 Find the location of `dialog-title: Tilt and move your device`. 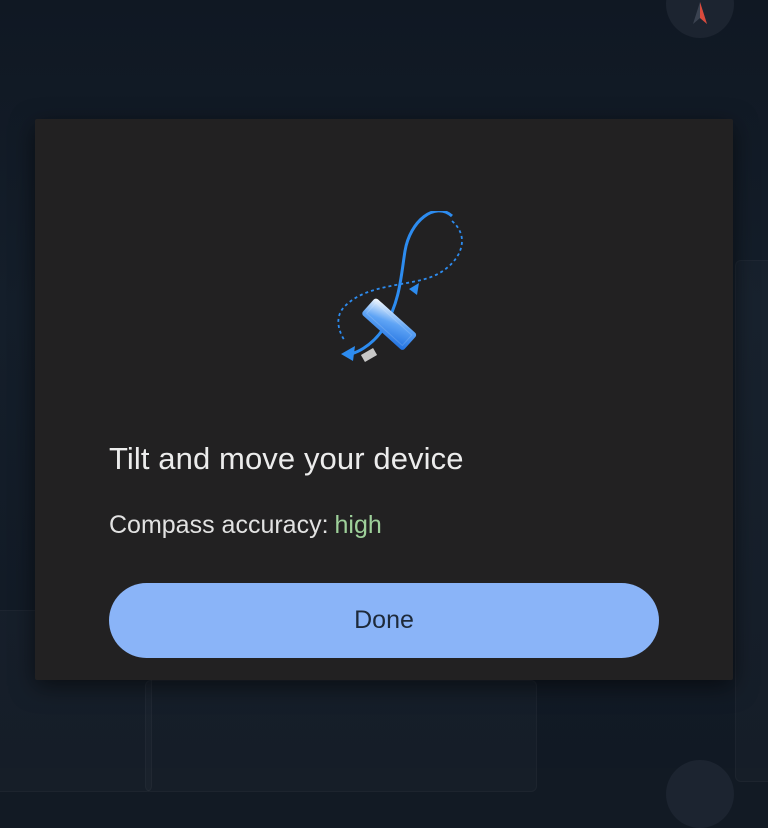

dialog-title: Tilt and move your device is located at coordinates (286, 458).